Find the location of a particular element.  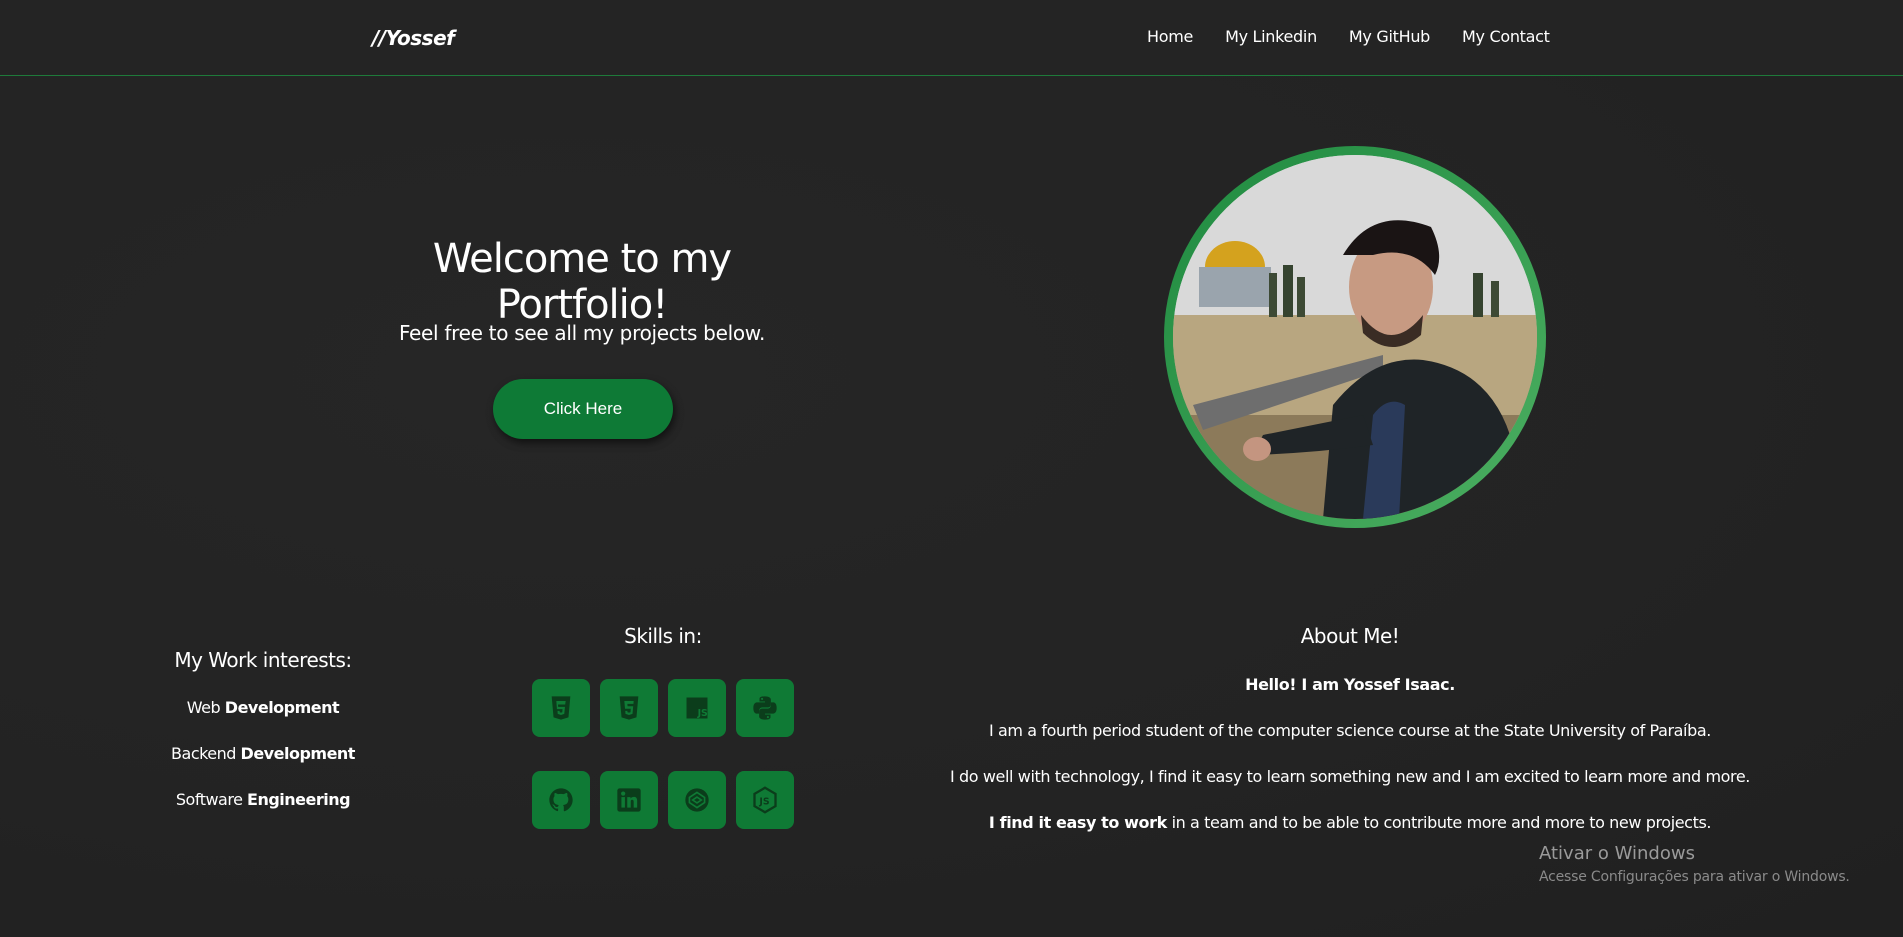

click-here-button: Click Here is located at coordinates (583, 409).